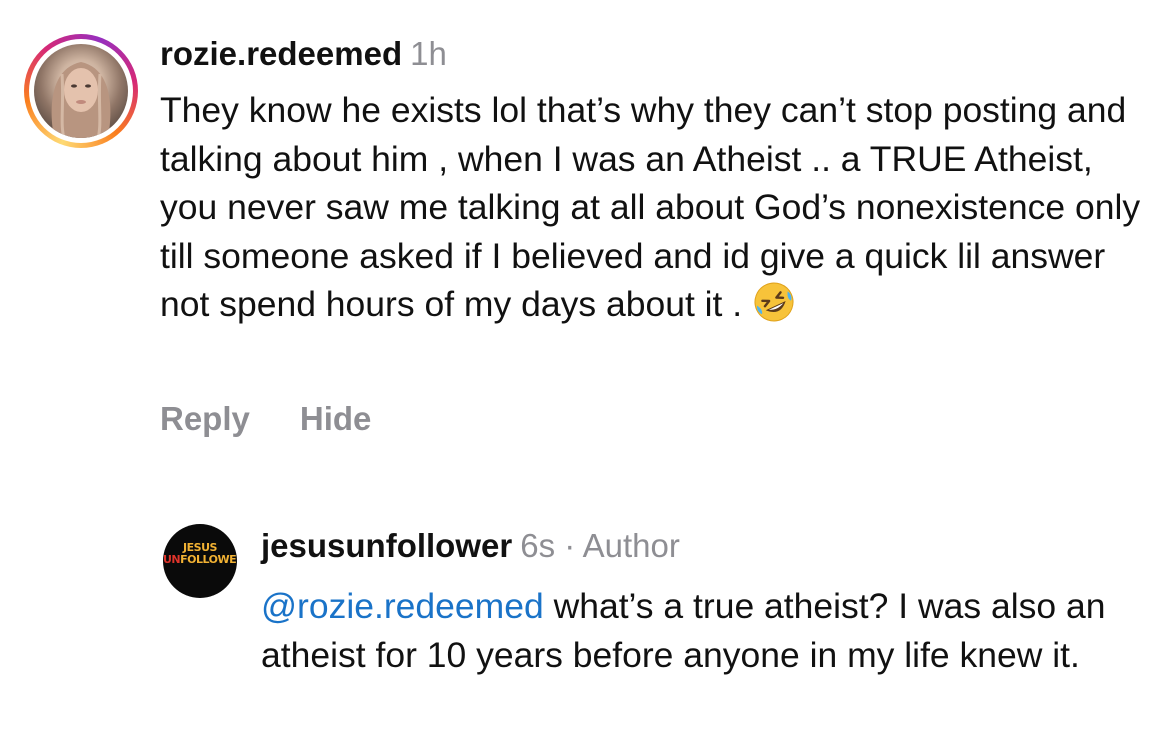  I want to click on avatar-frame, so click(81, 91).